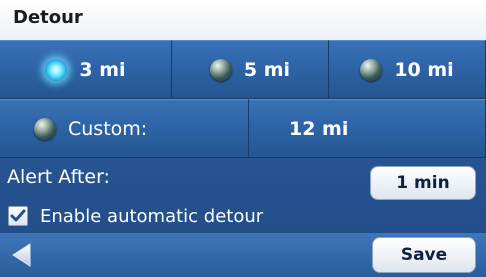  What do you see at coordinates (56, 69) in the screenshot?
I see `radio-selected-icon` at bounding box center [56, 69].